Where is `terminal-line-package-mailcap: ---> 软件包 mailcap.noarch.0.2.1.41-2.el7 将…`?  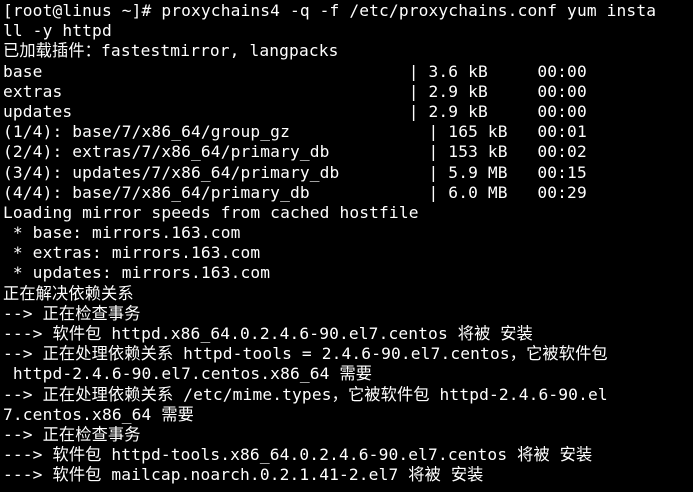
terminal-line-package-mailcap: ---> 软件包 mailcap.noarch.0.2.1.41-2.el7 将… is located at coordinates (243, 475).